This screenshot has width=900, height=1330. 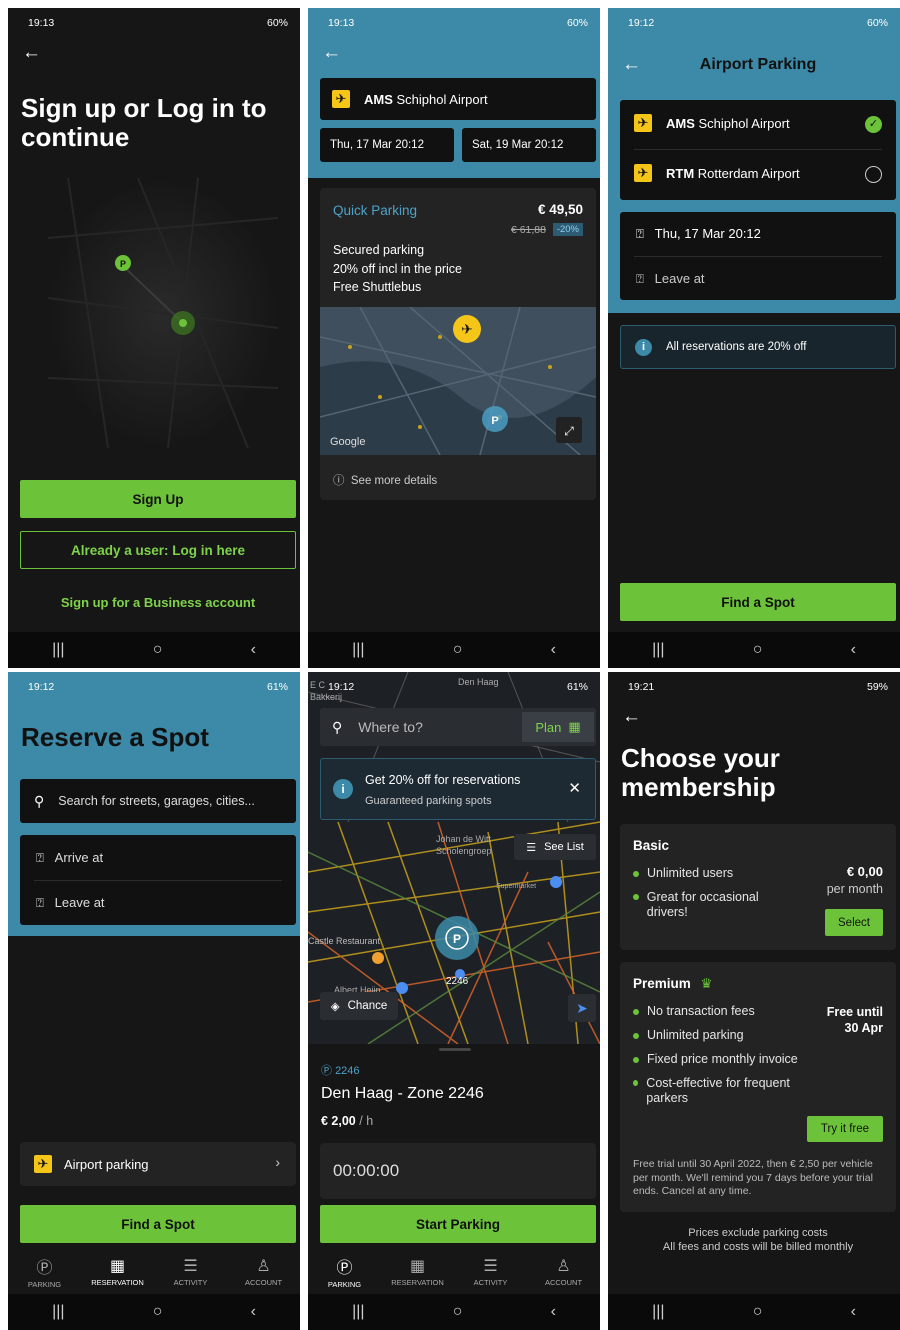 What do you see at coordinates (158, 1164) in the screenshot?
I see `airport-parking-item: ✈ Airport parking ›` at bounding box center [158, 1164].